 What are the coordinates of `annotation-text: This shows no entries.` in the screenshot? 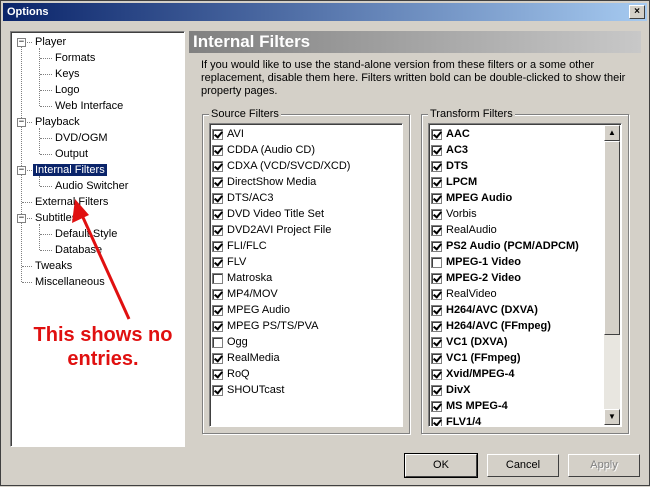 It's located at (103, 347).